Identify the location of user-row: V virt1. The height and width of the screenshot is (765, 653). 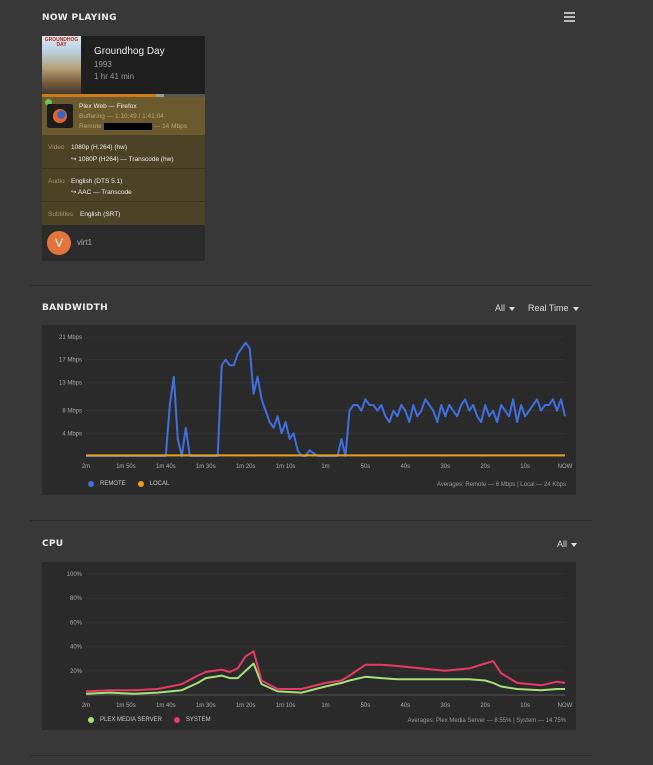
(123, 243).